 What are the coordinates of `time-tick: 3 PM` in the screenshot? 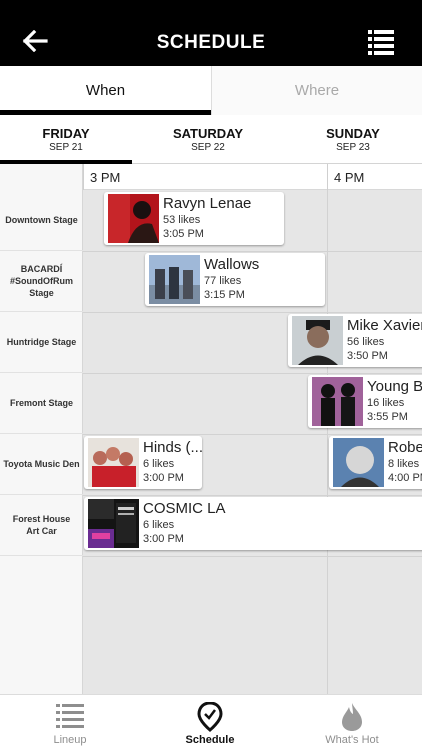 It's located at (101, 177).